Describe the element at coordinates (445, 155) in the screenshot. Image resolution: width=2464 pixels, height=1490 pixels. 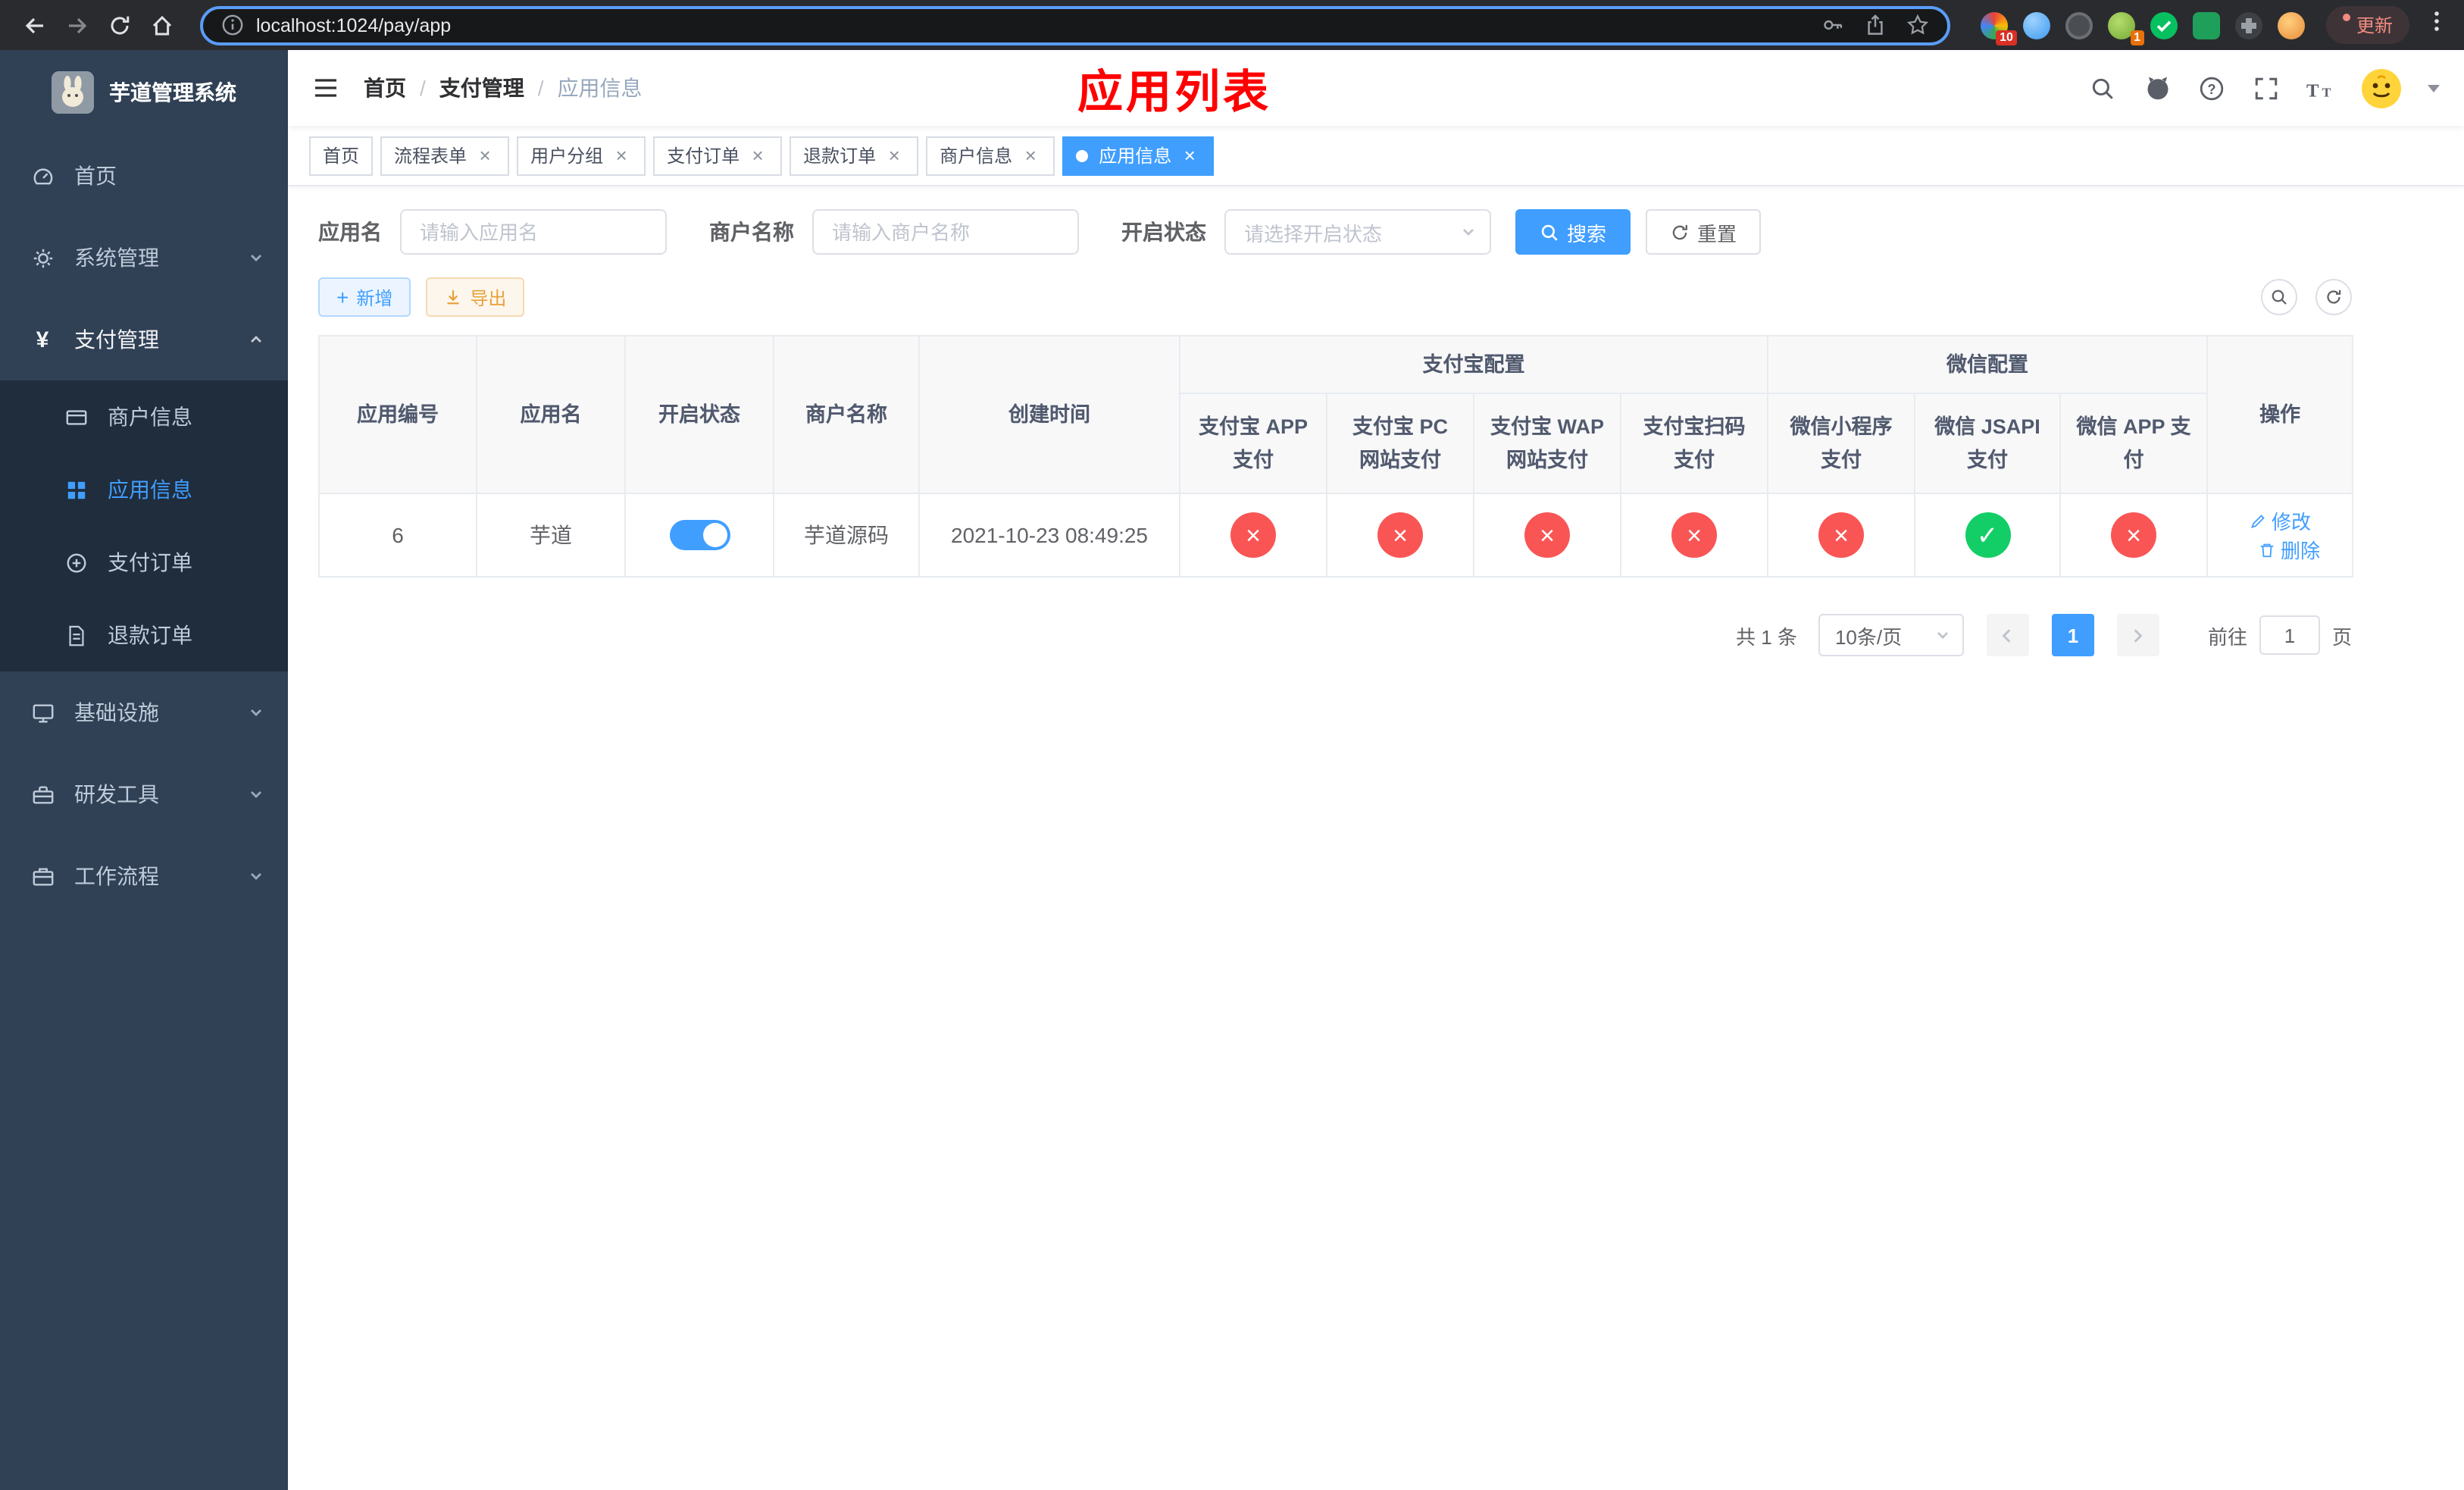
I see `tab-process-form: 流程表单 ×` at that location.